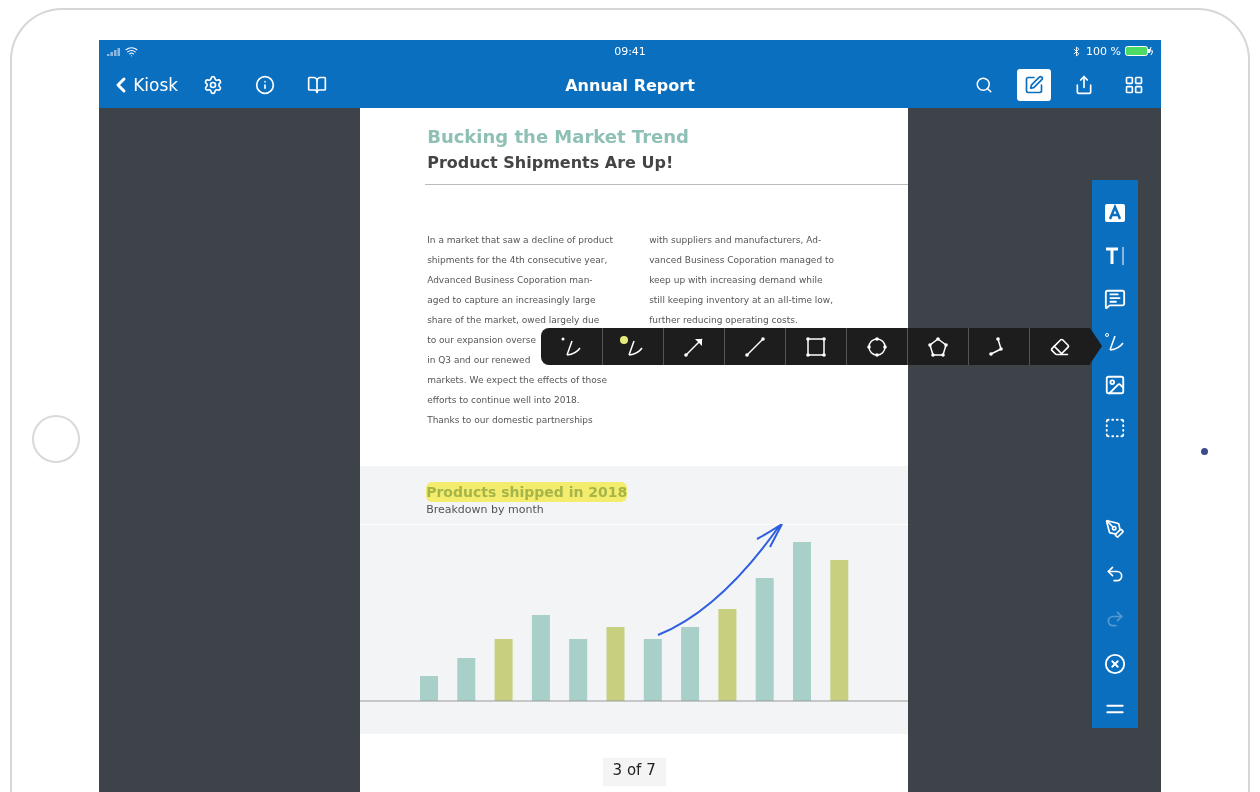 The height and width of the screenshot is (792, 1260). What do you see at coordinates (265, 85) in the screenshot?
I see `info-icon` at bounding box center [265, 85].